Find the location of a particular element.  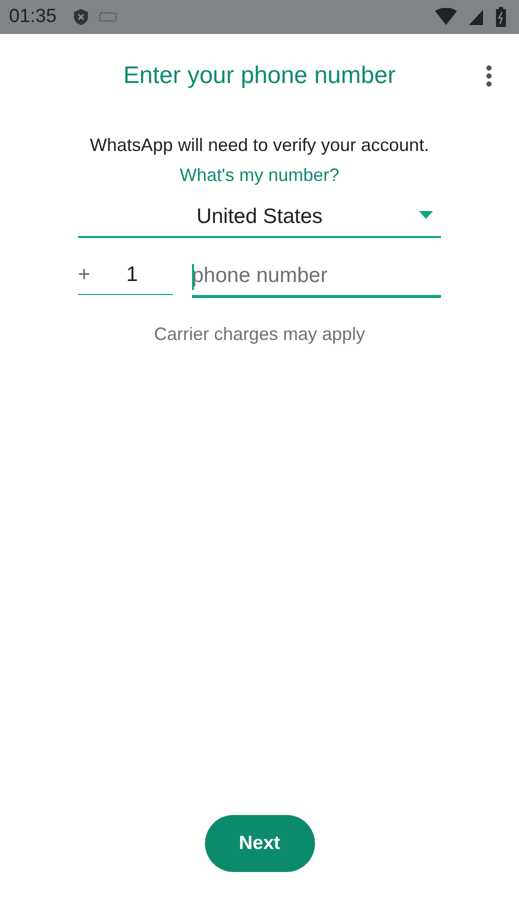

intro-text: WhatsApp will need to verify your account. What's my number? is located at coordinates (259, 160).